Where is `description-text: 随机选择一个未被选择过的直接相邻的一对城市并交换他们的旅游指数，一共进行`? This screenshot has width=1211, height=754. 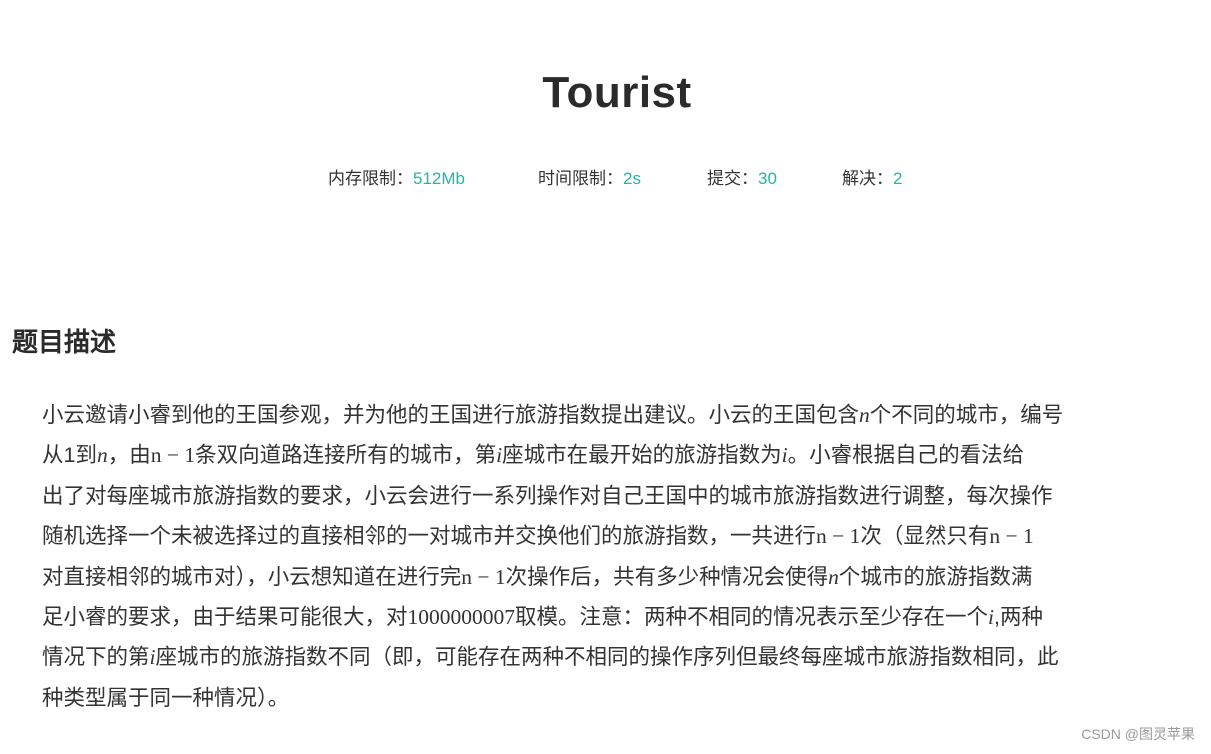
description-text: 随机选择一个未被选择过的直接相邻的一对城市并交换他们的旅游指数，一共进行 is located at coordinates (429, 536).